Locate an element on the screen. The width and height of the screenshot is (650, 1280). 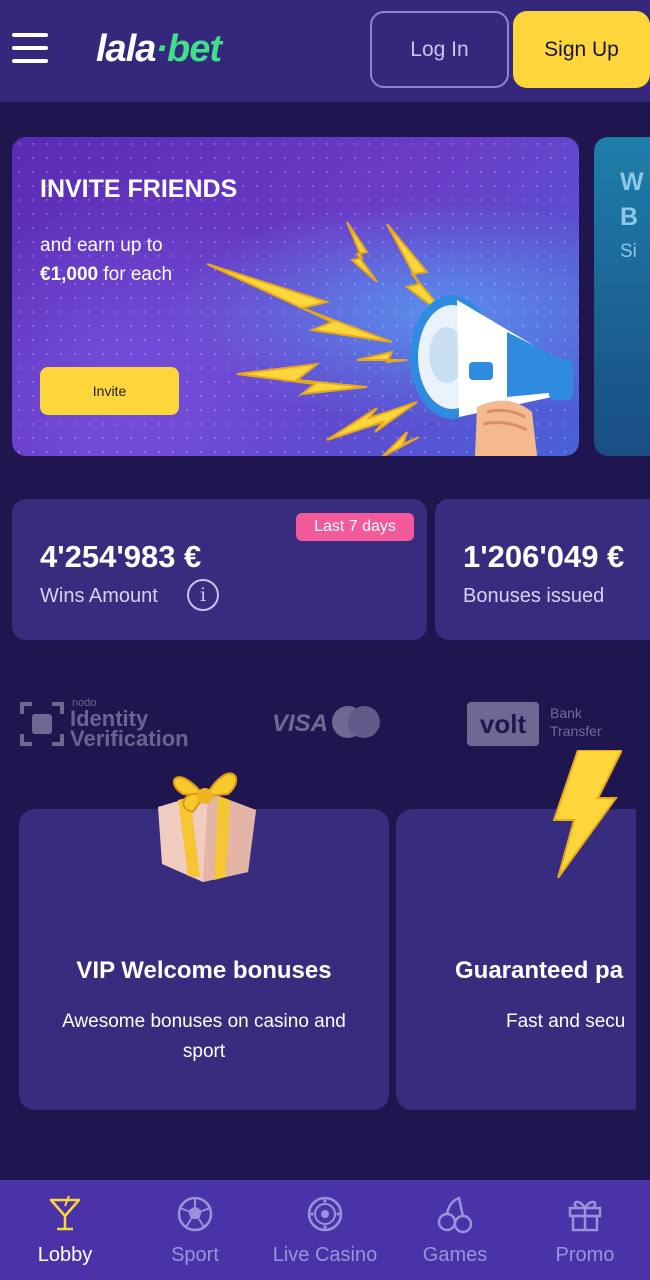
invite-button: Invite is located at coordinates (109, 391).